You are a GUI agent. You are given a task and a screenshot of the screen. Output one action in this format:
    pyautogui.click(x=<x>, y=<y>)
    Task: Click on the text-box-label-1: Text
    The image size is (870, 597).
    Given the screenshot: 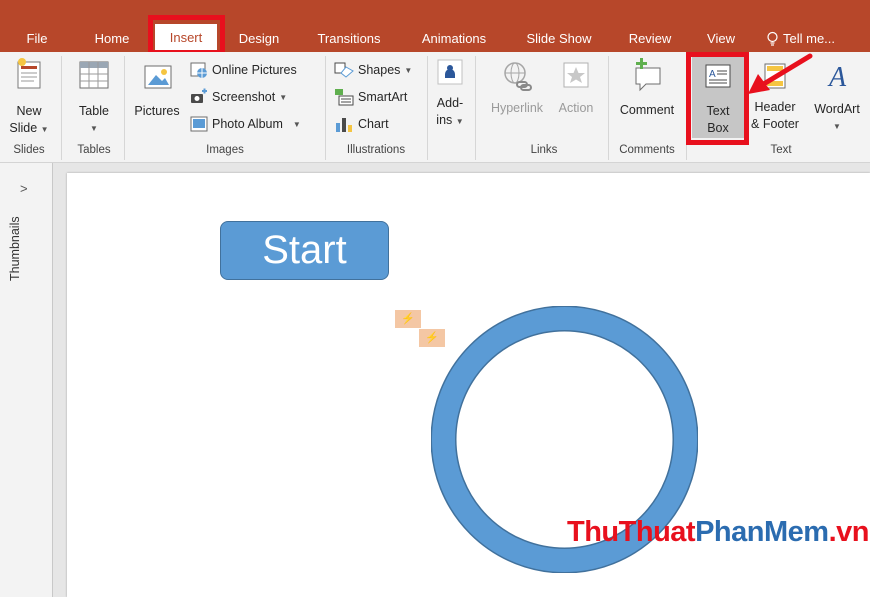 What is the action you would take?
    pyautogui.click(x=718, y=111)
    